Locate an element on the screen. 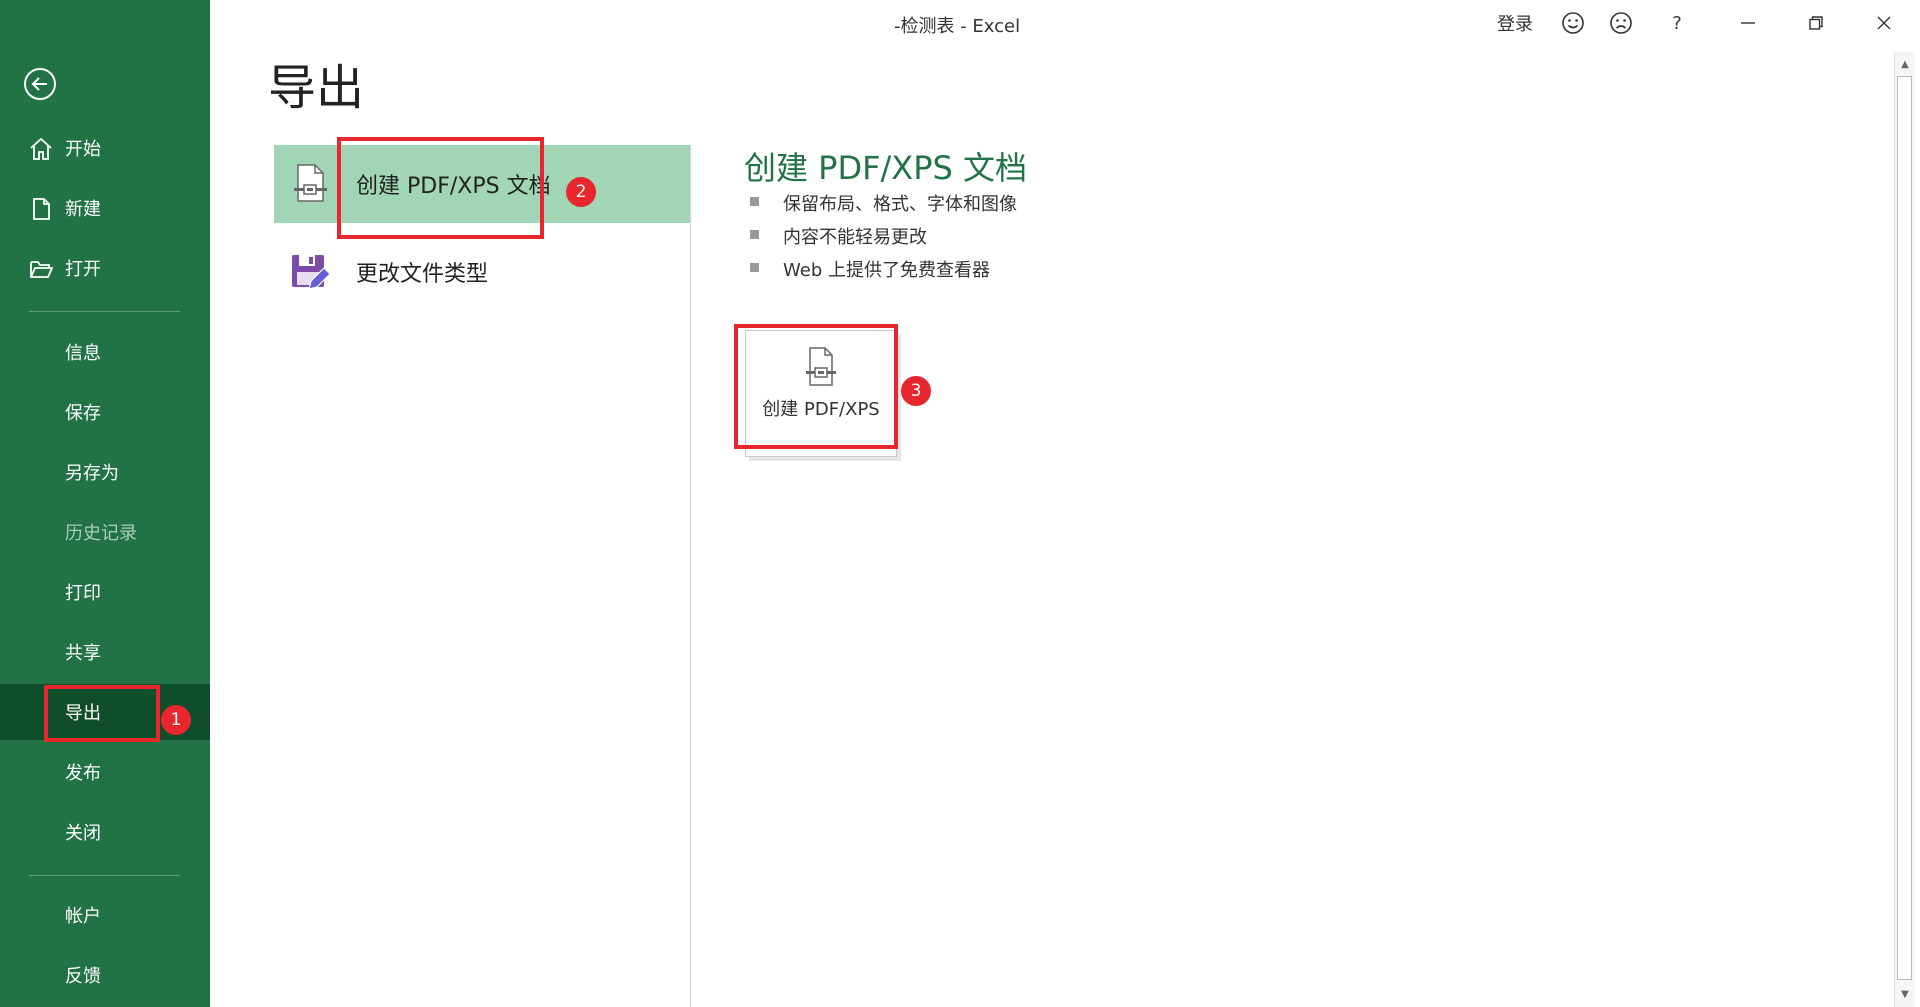  panel-divider is located at coordinates (690, 576).